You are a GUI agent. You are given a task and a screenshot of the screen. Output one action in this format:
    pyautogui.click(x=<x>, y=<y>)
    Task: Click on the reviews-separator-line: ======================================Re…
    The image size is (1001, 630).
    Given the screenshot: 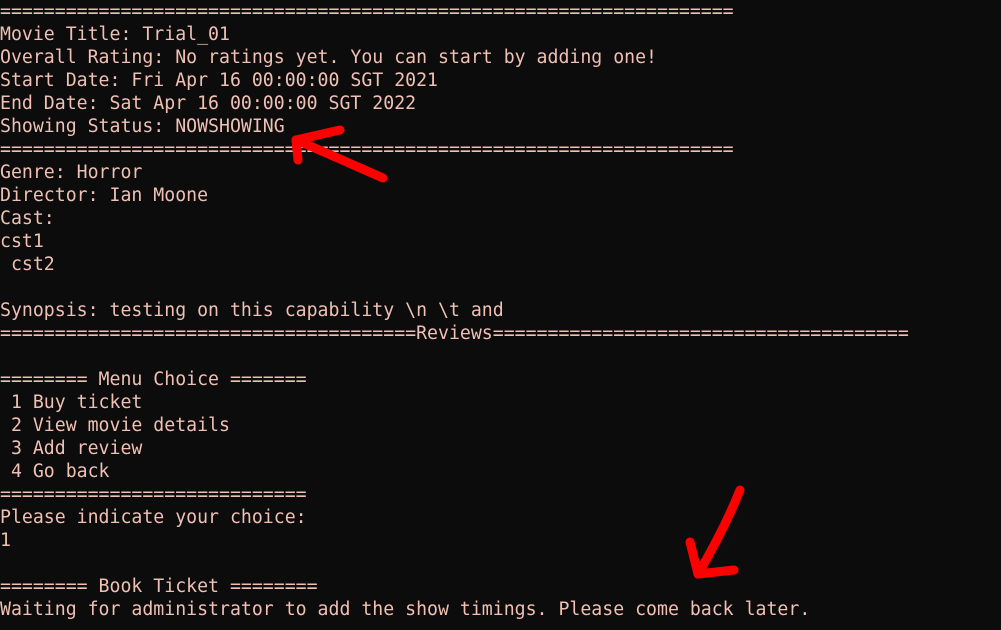 What is the action you would take?
    pyautogui.click(x=454, y=333)
    